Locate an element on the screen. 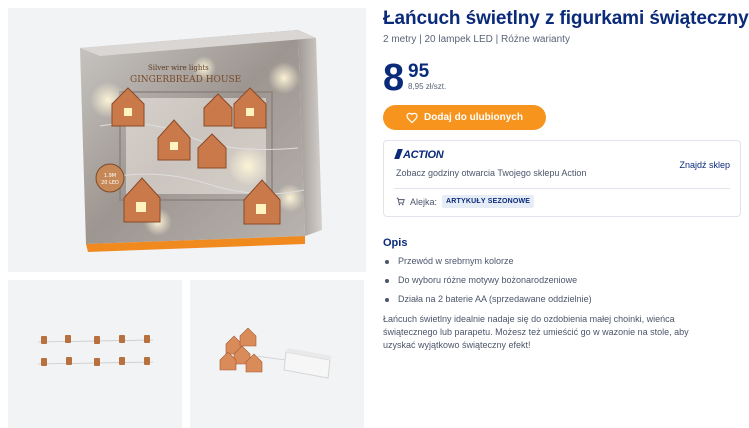 This screenshot has height=428, width=749. feature-item: Do wyboru różne motywy bożonarodzeniowe is located at coordinates (487, 283).